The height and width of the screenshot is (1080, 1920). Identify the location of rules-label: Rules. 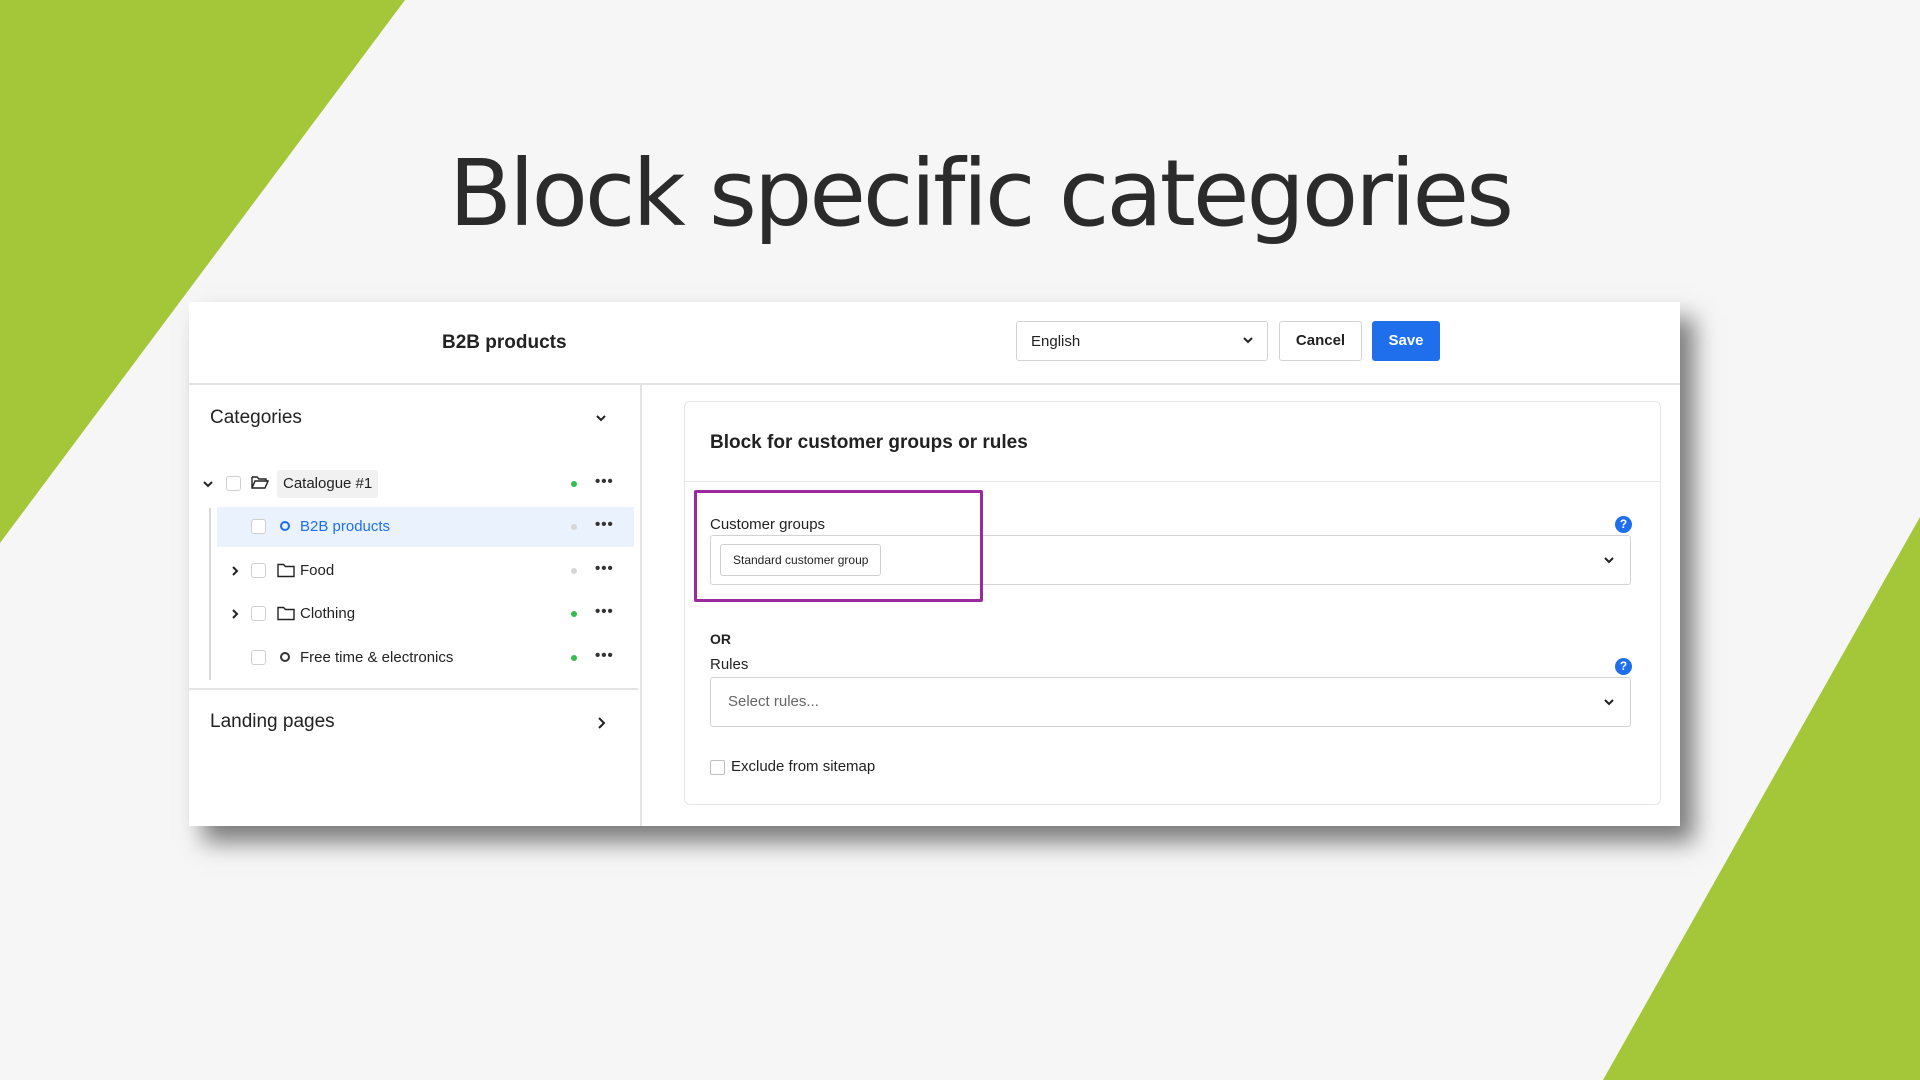
(729, 664).